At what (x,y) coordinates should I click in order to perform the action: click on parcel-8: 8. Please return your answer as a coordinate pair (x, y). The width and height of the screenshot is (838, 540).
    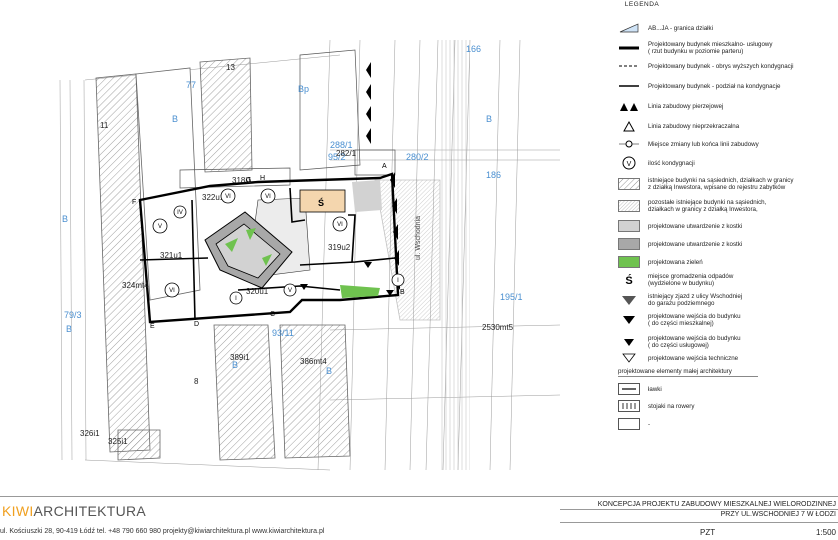
    Looking at the image, I should click on (196, 381).